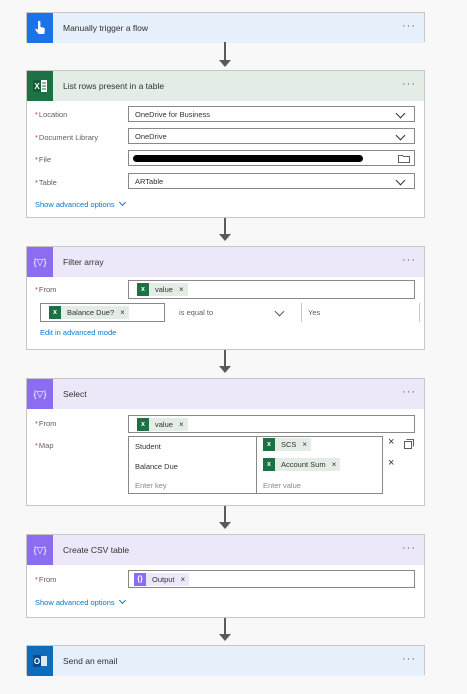 This screenshot has height=694, width=467. What do you see at coordinates (271, 181) in the screenshot?
I see `table-dropdown: ARTable` at bounding box center [271, 181].